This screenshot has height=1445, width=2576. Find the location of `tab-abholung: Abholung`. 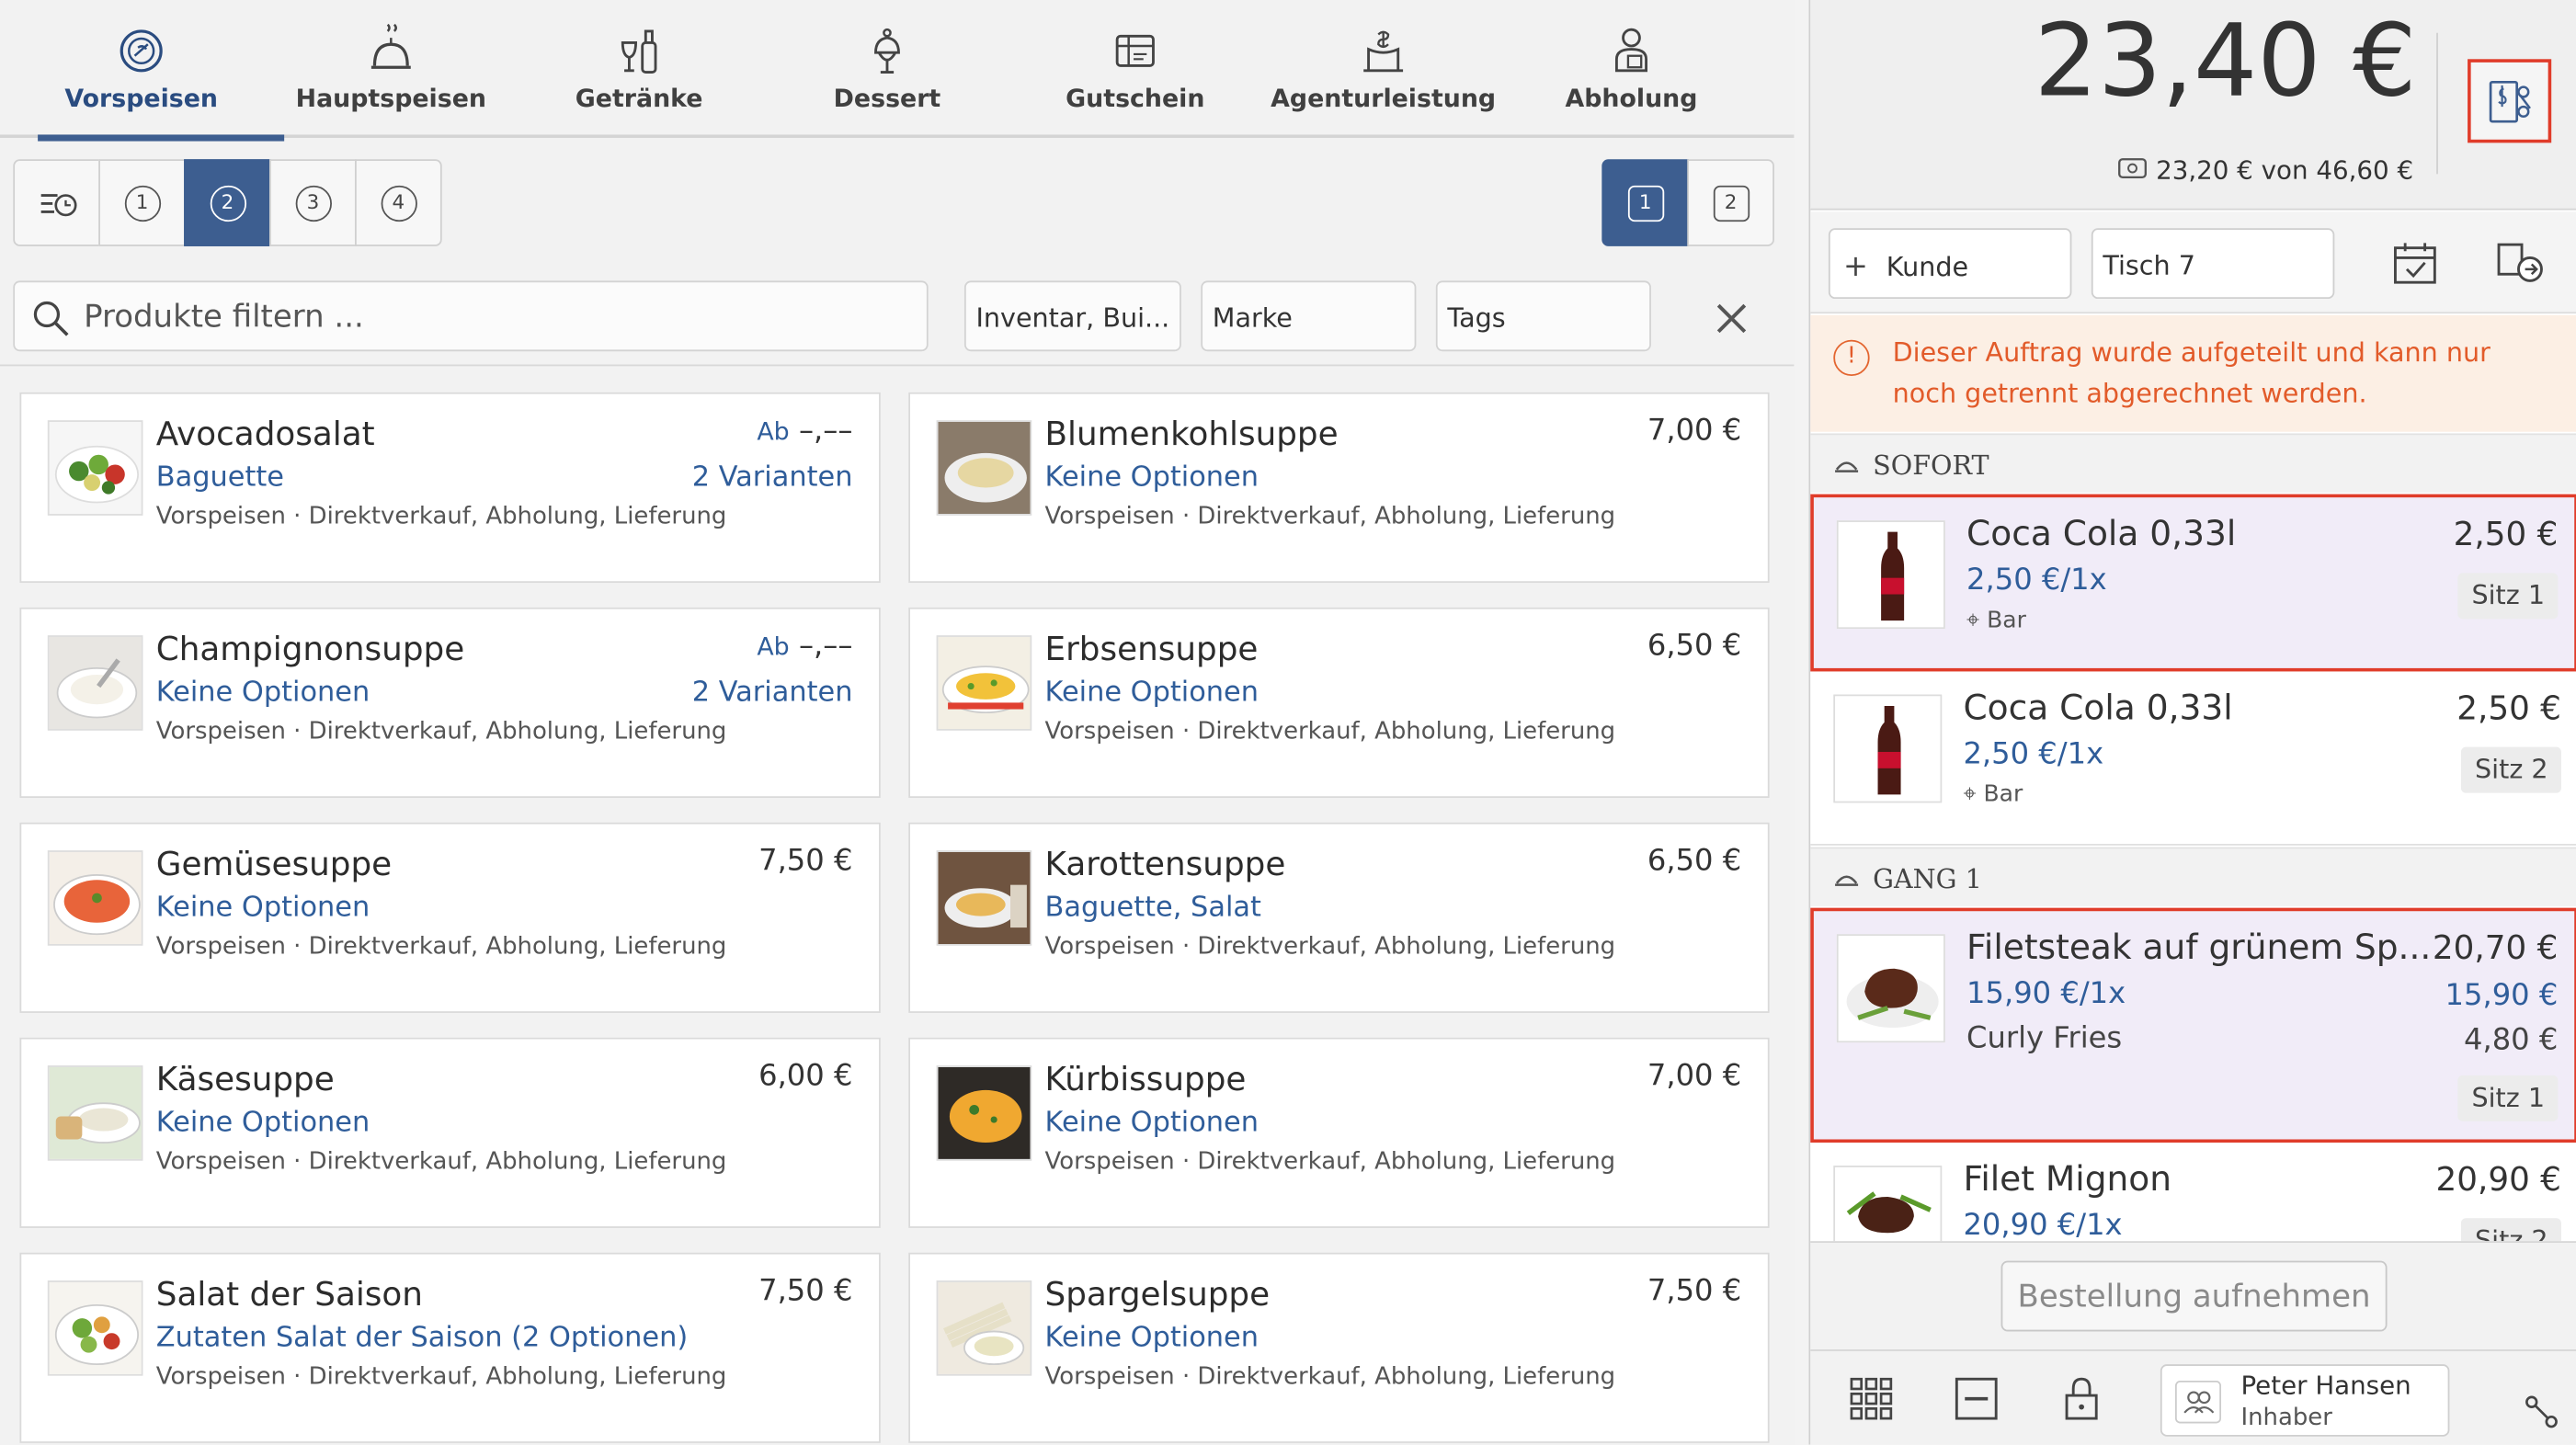

tab-abholung: Abholung is located at coordinates (1631, 69).